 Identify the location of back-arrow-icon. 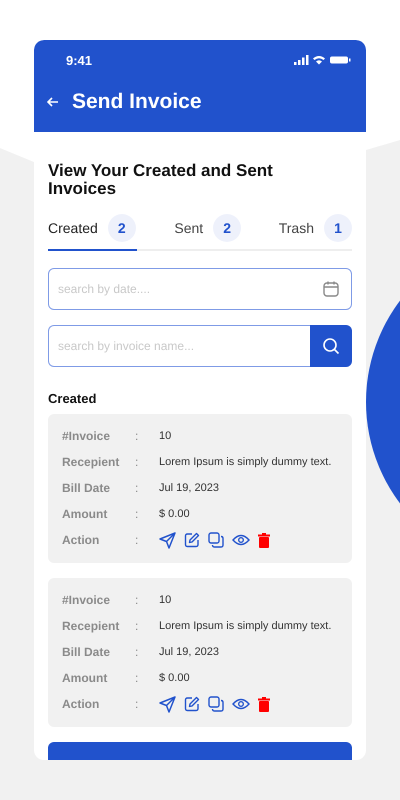
(53, 102).